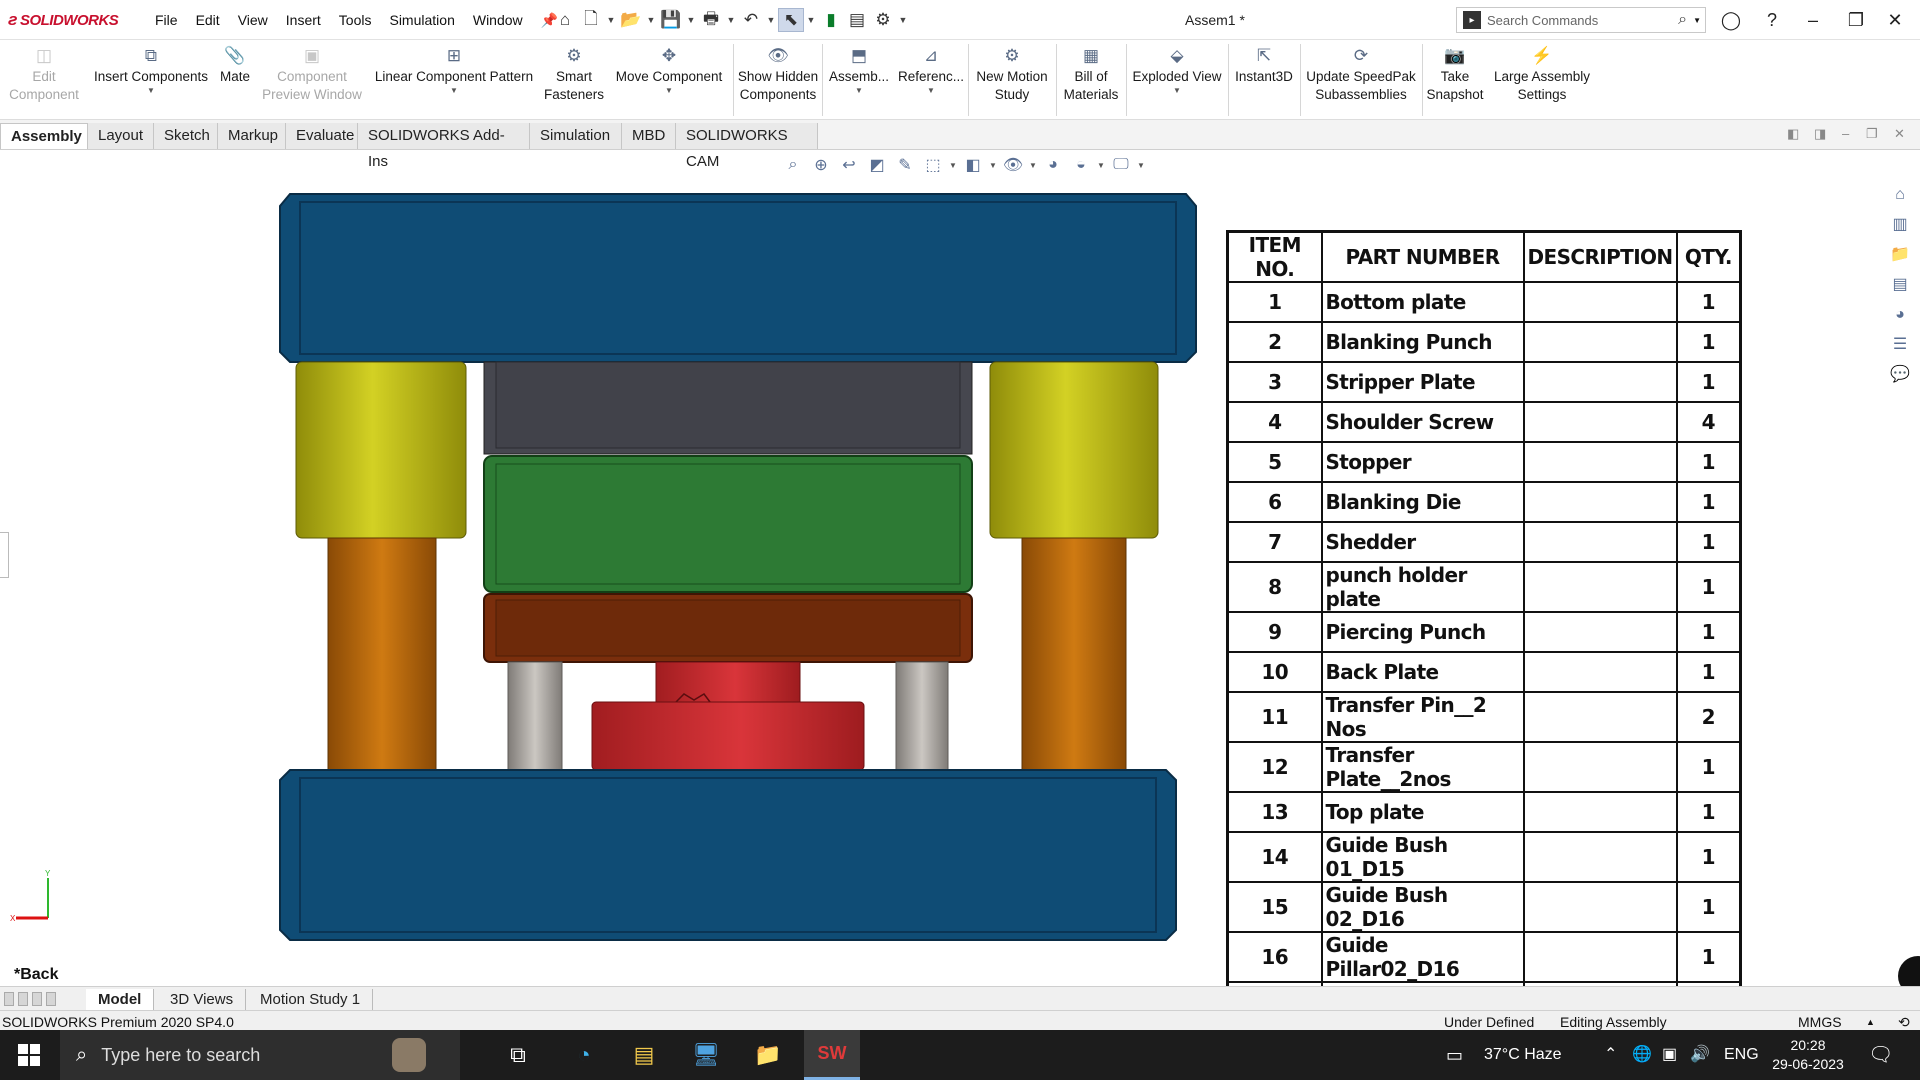 This screenshot has width=1920, height=1080. What do you see at coordinates (23, 999) in the screenshot?
I see `prev-tab-icon` at bounding box center [23, 999].